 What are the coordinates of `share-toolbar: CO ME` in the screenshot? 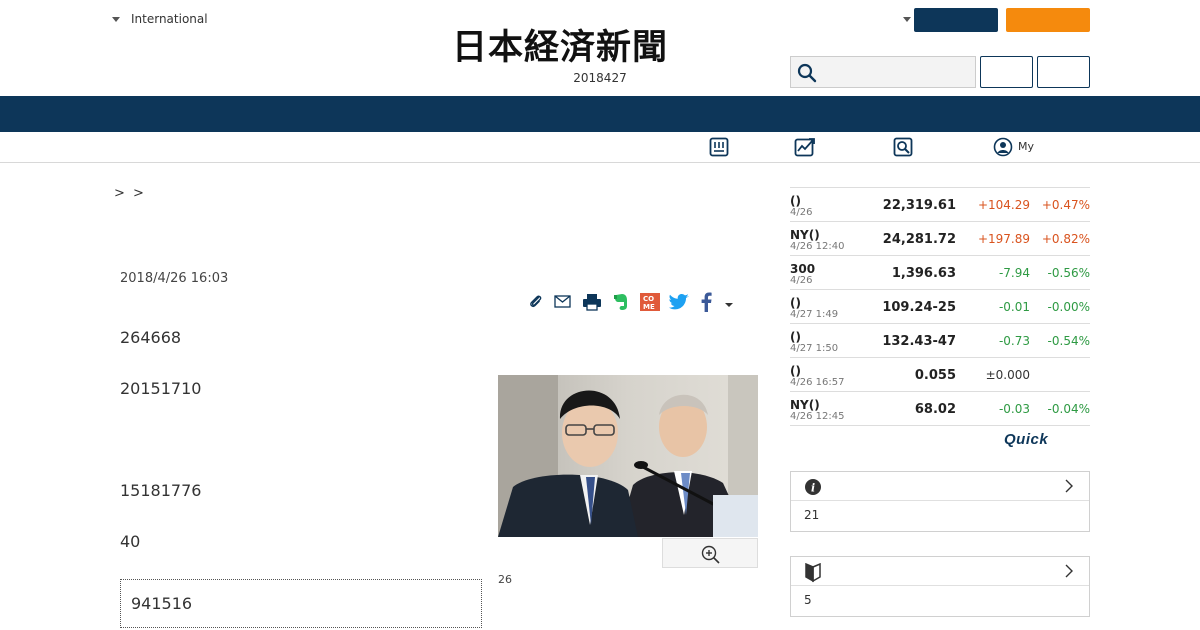 It's located at (635, 304).